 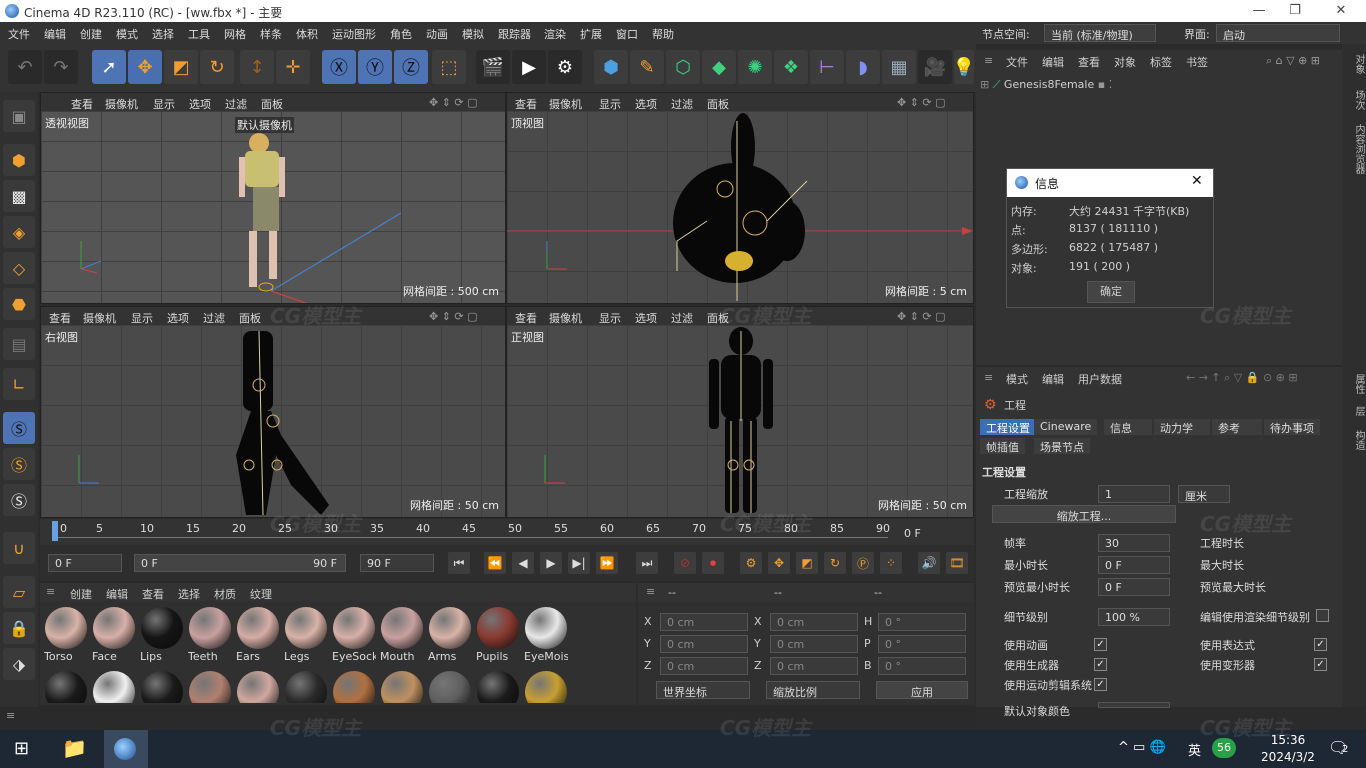 I want to click on snap-settings-icon: Ⓢ, so click(x=19, y=464).